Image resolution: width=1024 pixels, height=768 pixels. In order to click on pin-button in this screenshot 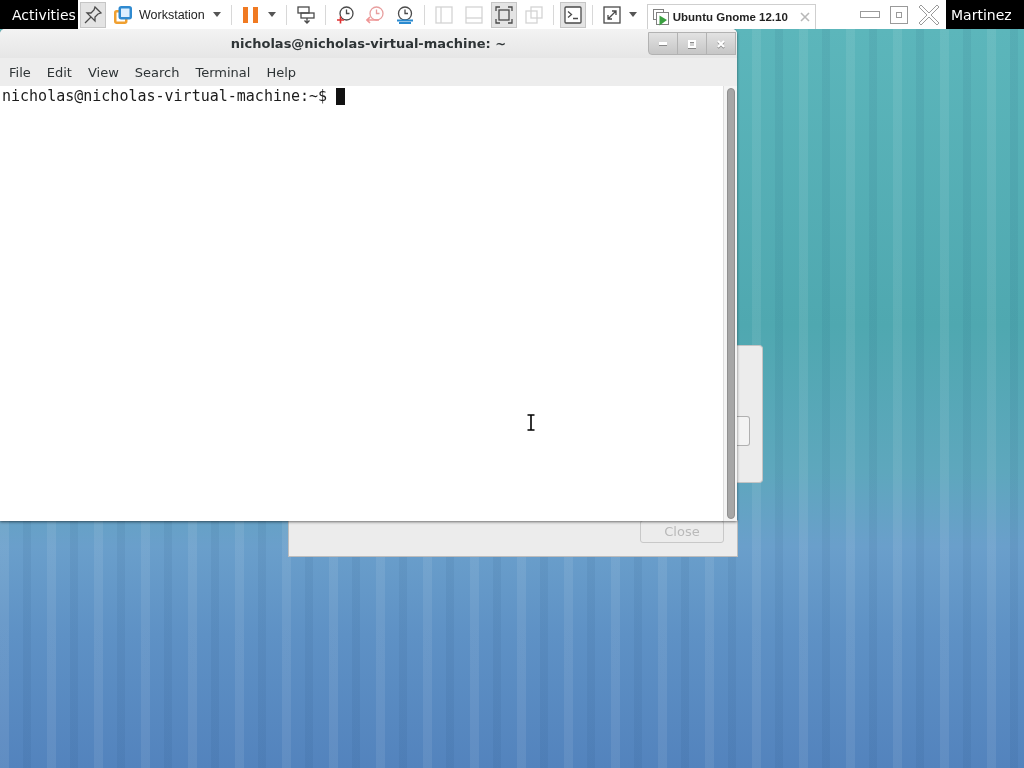, I will do `click(93, 14)`.